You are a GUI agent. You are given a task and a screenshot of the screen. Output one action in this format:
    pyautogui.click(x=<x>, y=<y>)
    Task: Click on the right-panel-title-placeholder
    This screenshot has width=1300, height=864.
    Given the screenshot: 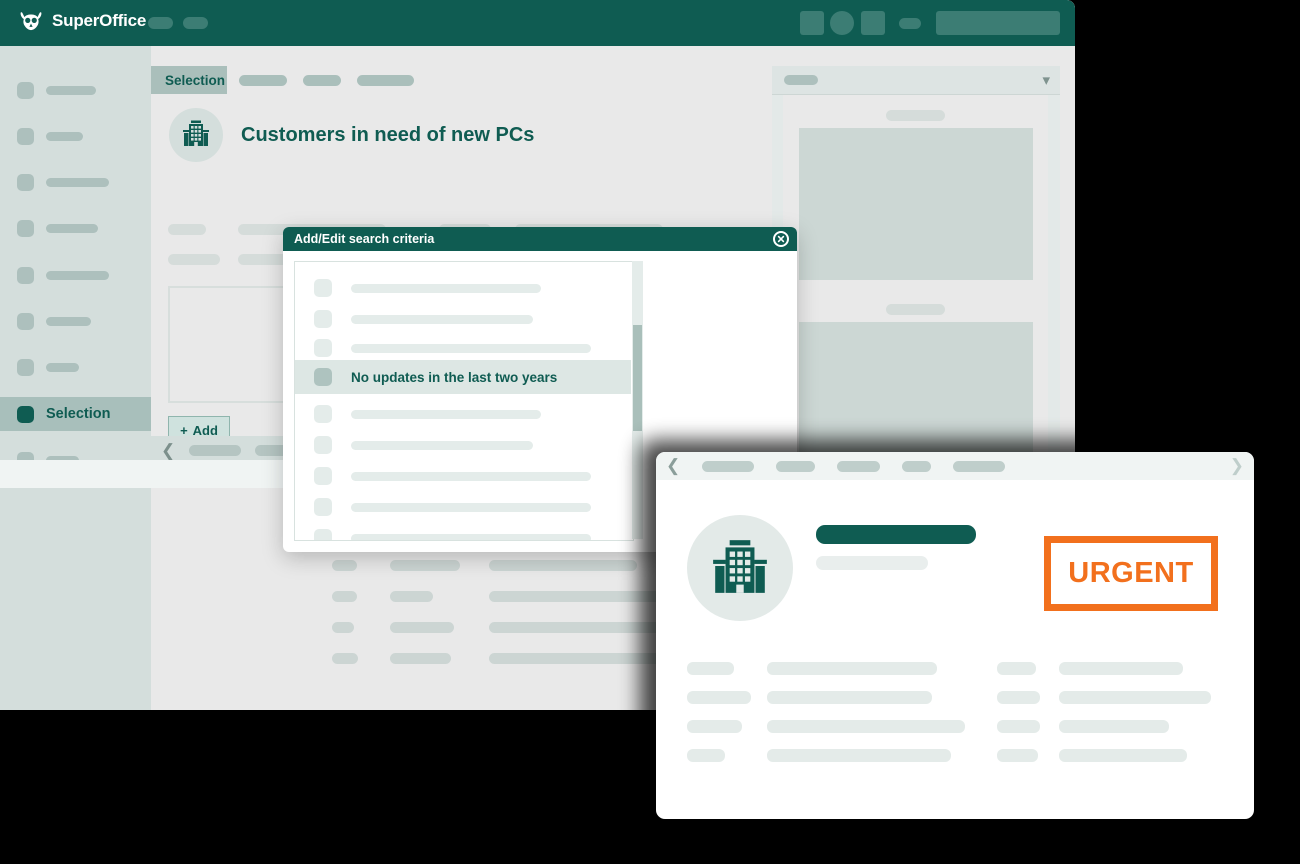 What is the action you would take?
    pyautogui.click(x=801, y=80)
    